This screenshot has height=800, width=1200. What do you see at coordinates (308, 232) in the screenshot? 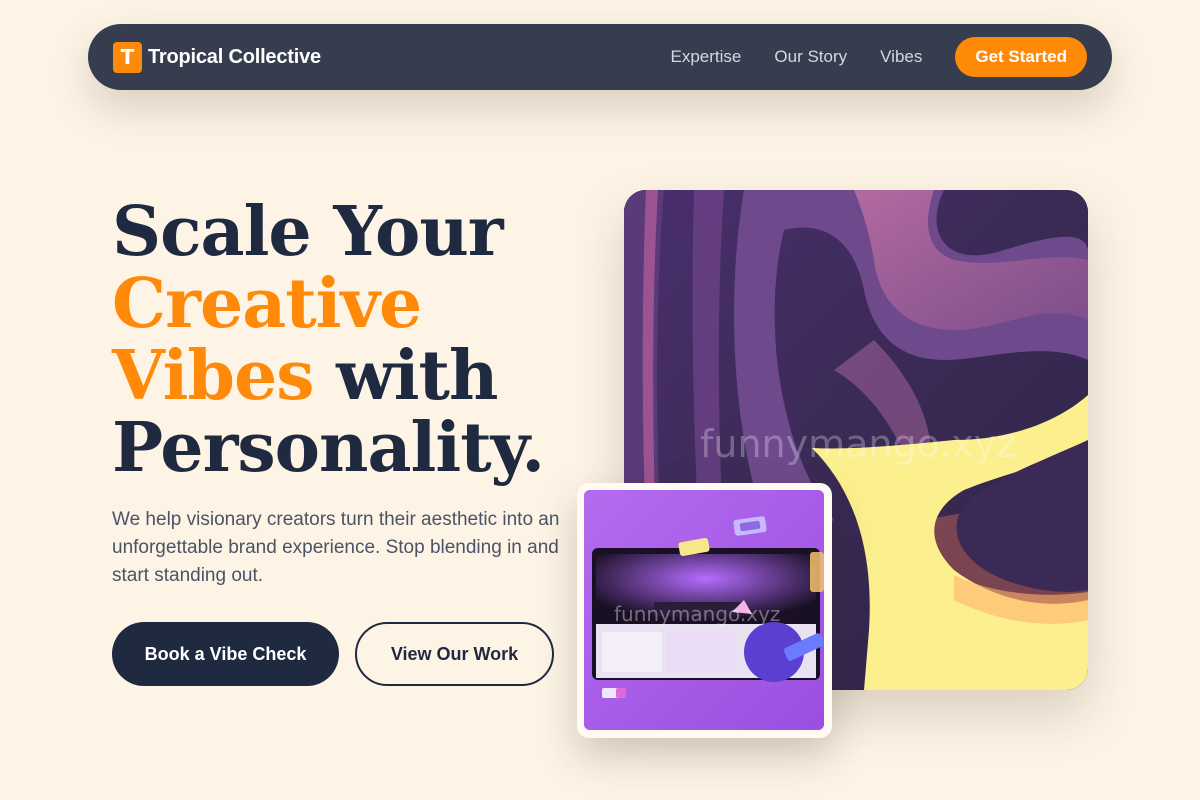
I see `headline-line-1: Scale Your` at bounding box center [308, 232].